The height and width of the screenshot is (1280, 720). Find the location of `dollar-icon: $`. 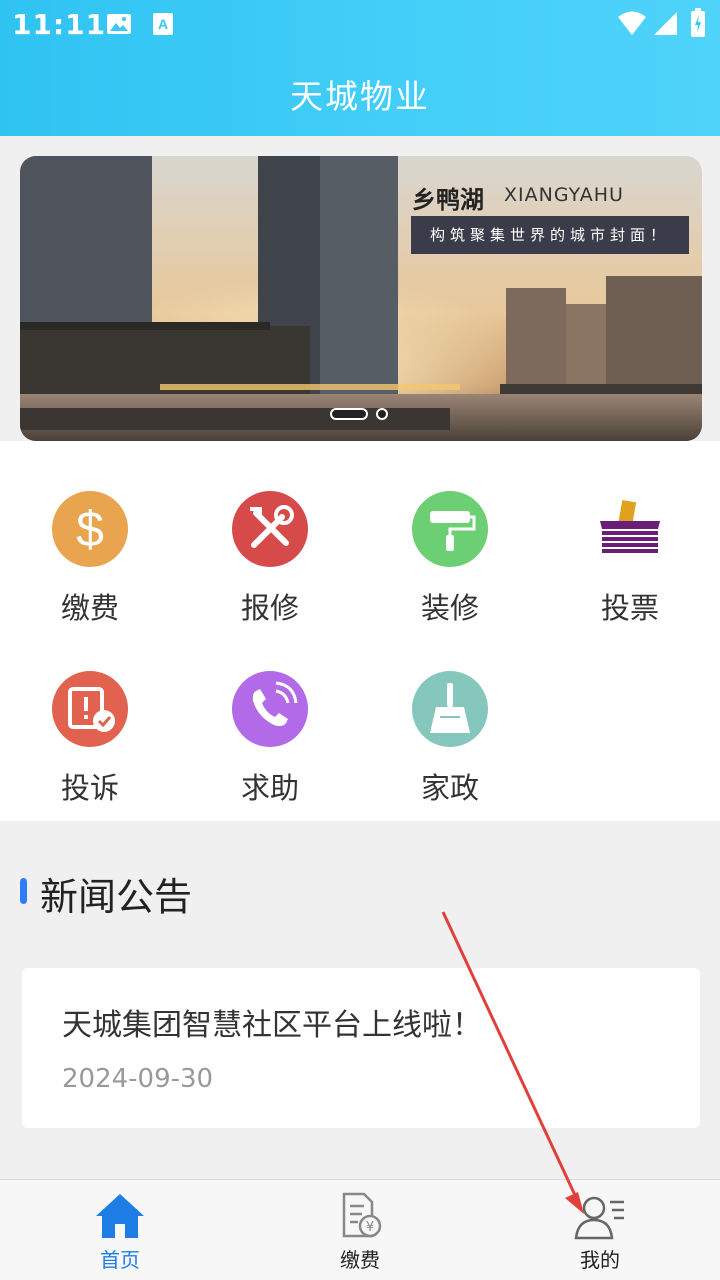

dollar-icon: $ is located at coordinates (90, 529).